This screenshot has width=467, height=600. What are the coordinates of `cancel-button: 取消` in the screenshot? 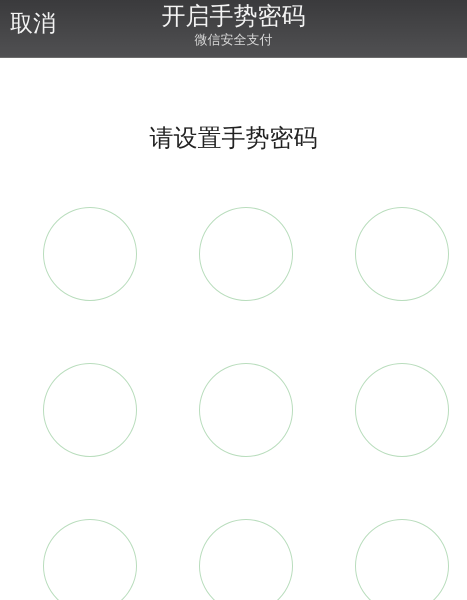 It's located at (33, 23).